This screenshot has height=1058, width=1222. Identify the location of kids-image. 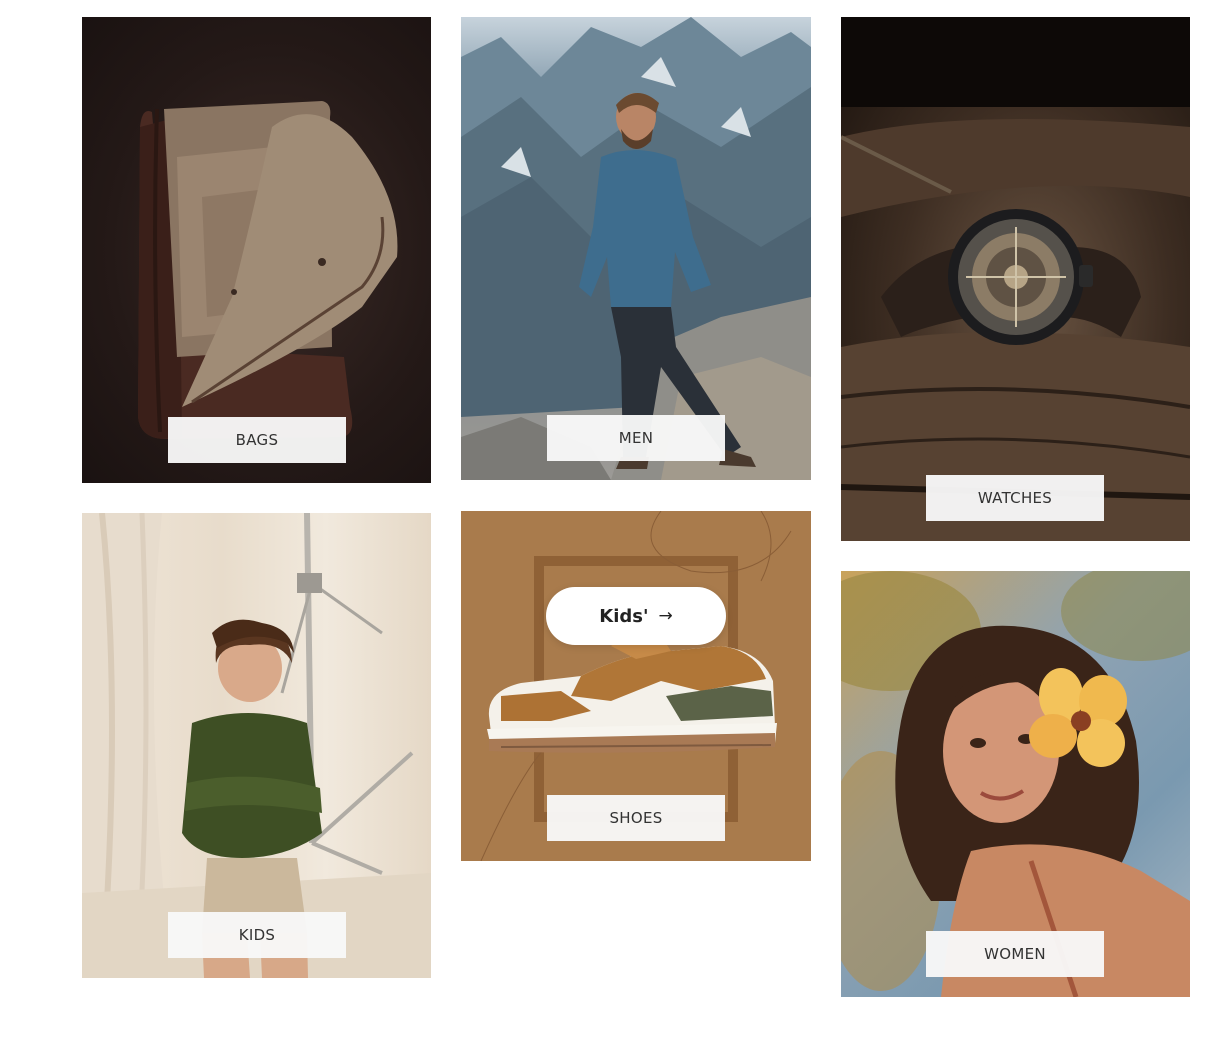
(256, 745).